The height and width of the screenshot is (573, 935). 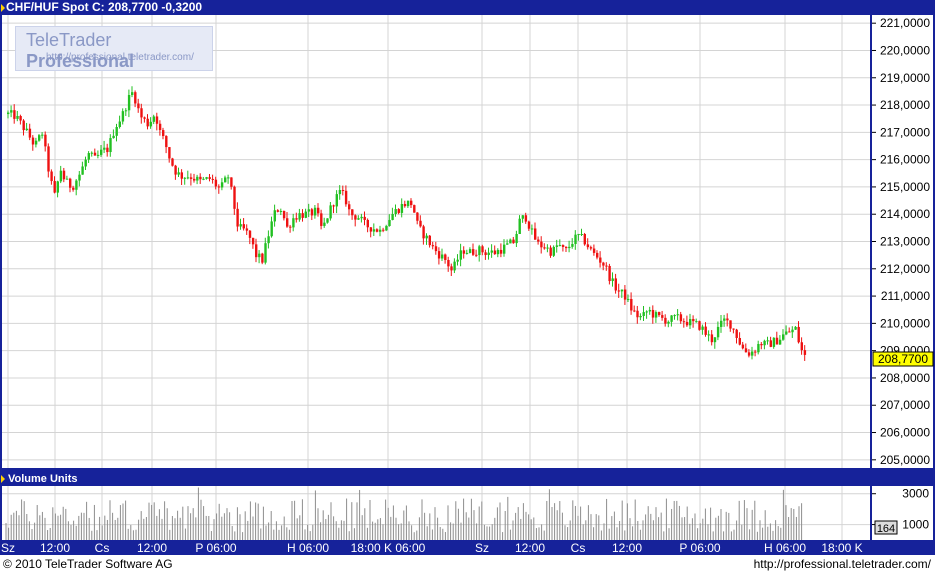 I want to click on volume-collapse-triangle-icon, so click(x=3, y=479).